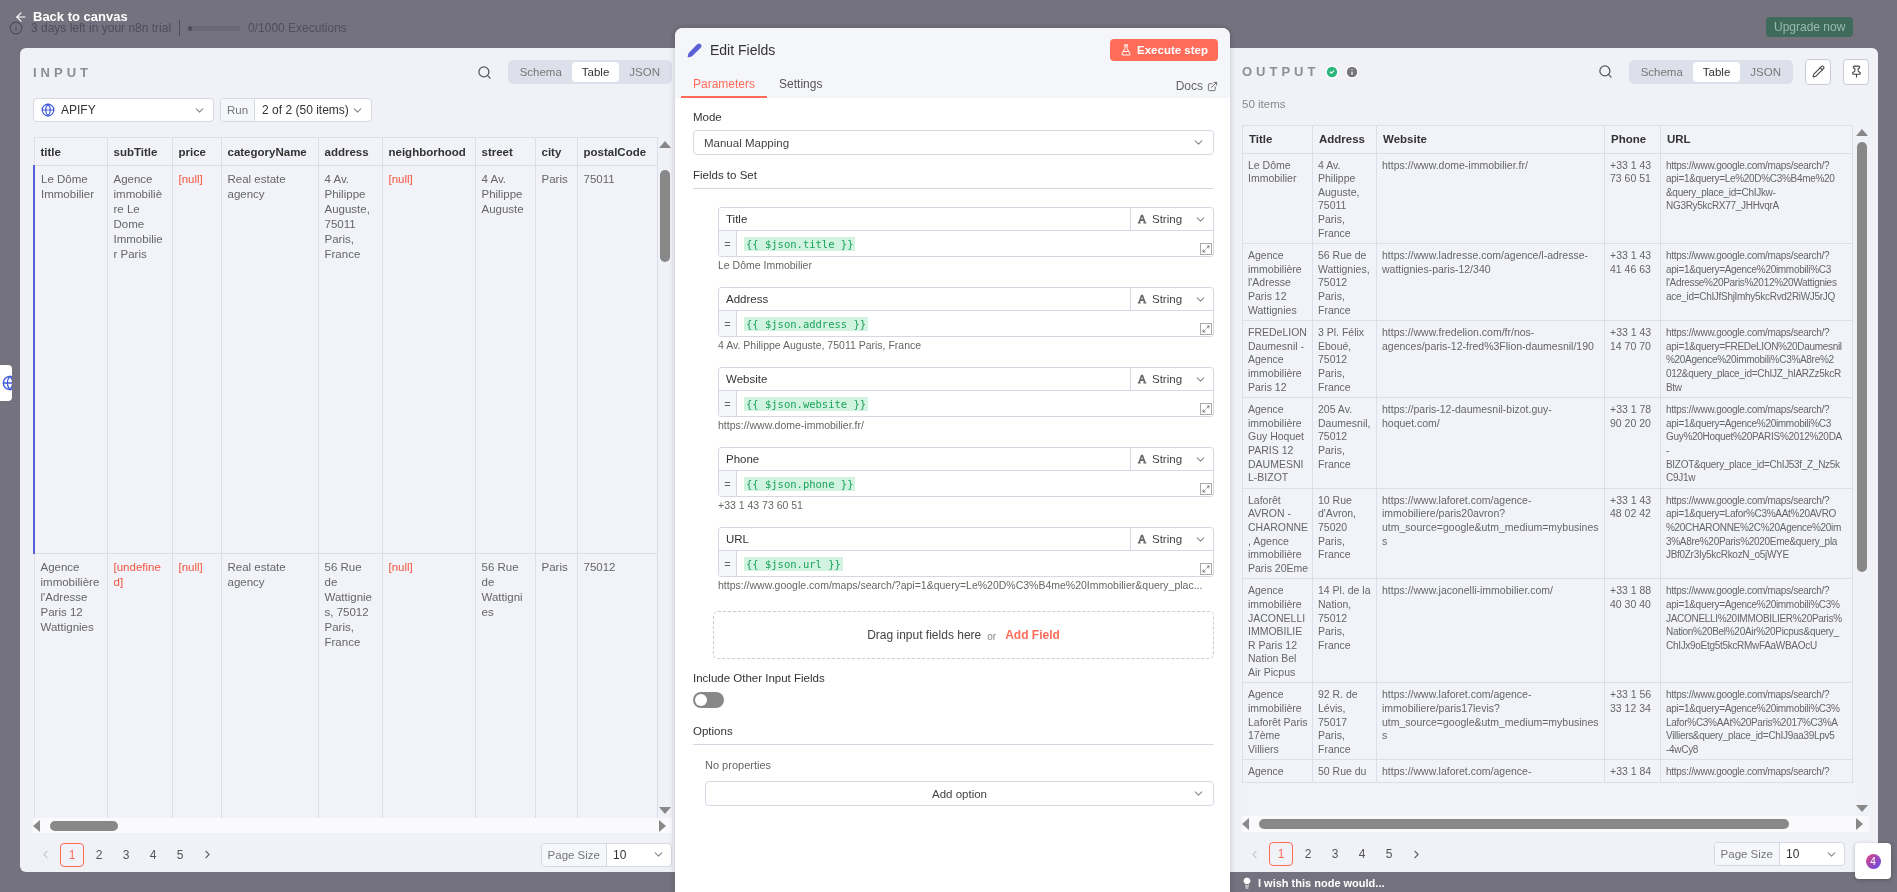 The height and width of the screenshot is (892, 1897). What do you see at coordinates (1344, 443) in the screenshot?
I see `table-cell: 205 Av. Daumesnil, 75012 Paris, France` at bounding box center [1344, 443].